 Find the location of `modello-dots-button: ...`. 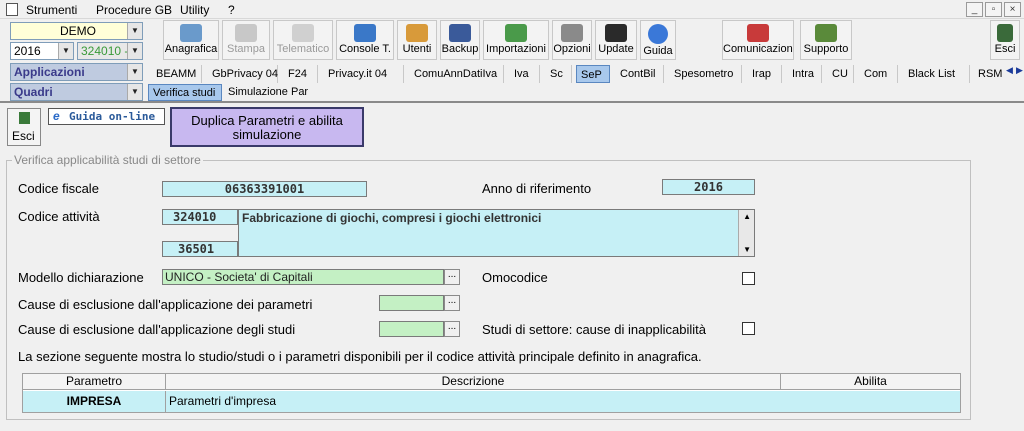

modello-dots-button: ... is located at coordinates (452, 277).